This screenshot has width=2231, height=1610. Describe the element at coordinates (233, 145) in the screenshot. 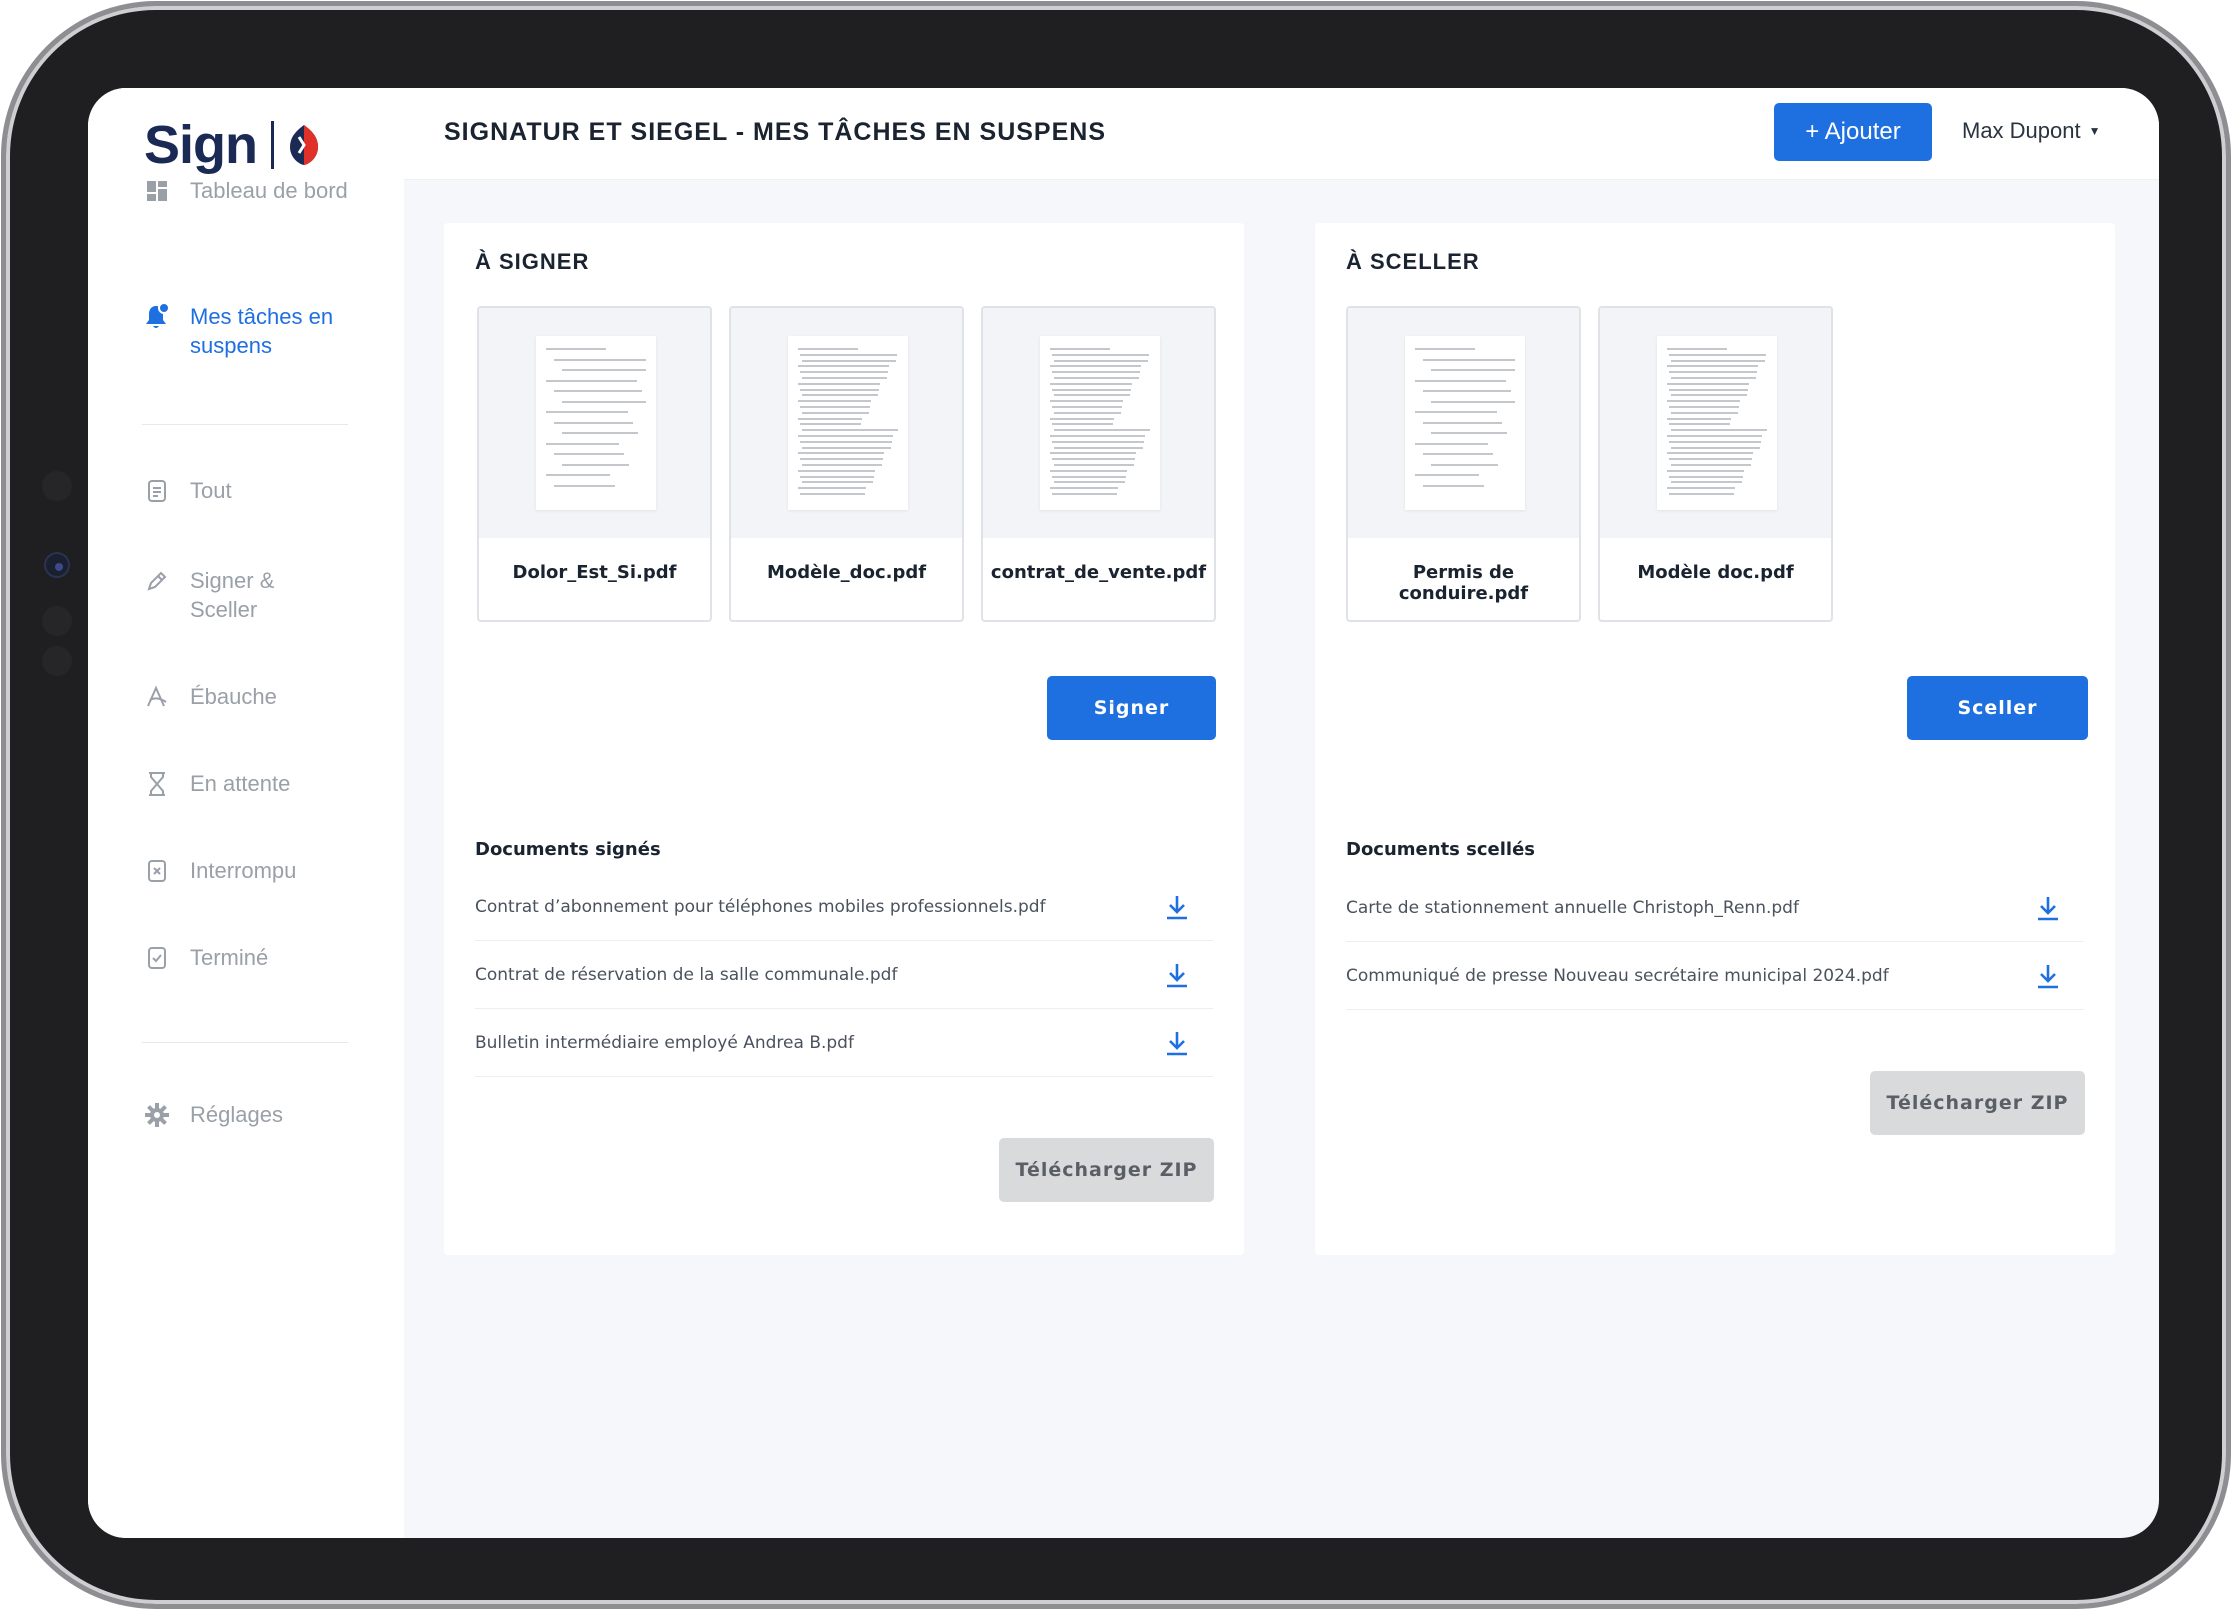

I see `app-logo: Sign` at that location.